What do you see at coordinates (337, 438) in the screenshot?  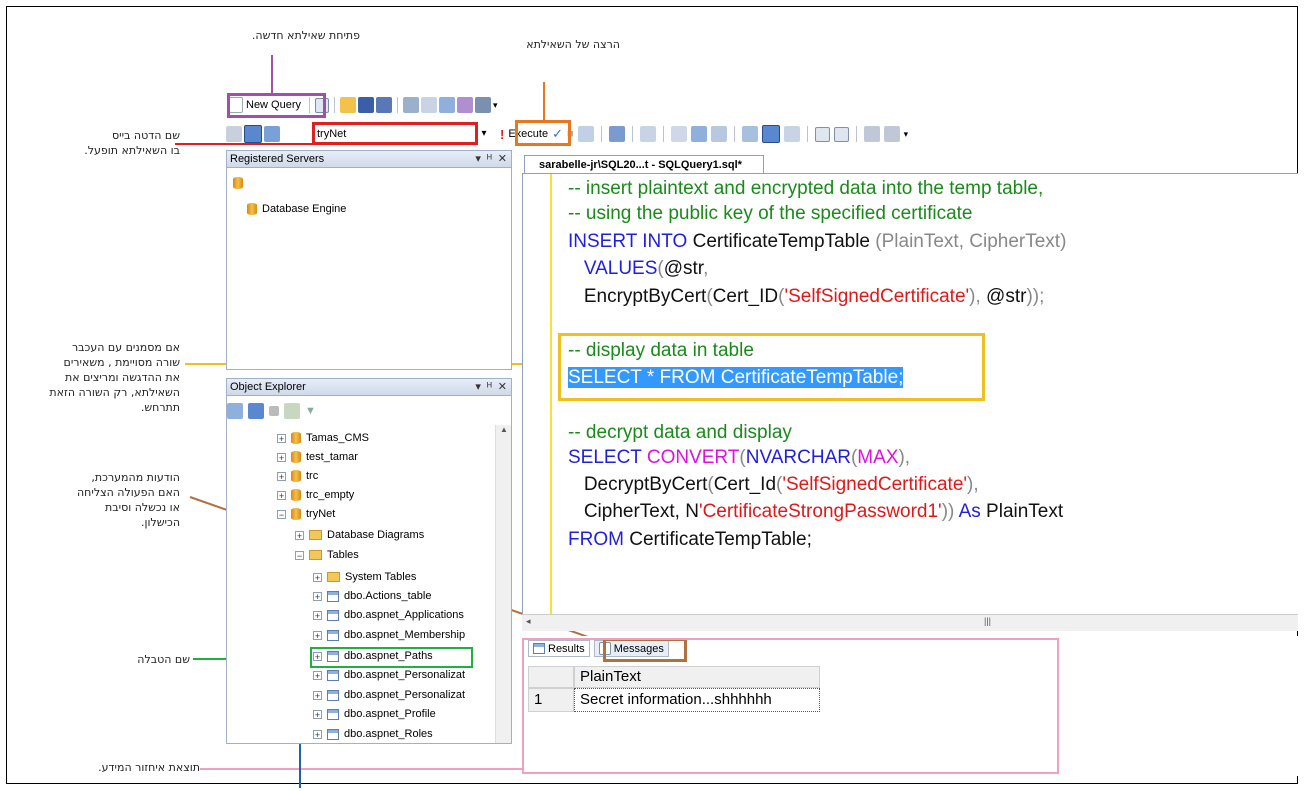 I see `tree-label: Tamas_CMS` at bounding box center [337, 438].